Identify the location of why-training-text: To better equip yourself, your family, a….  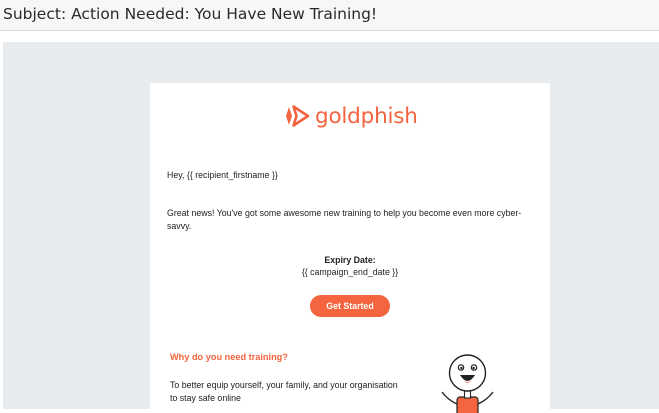
(284, 391).